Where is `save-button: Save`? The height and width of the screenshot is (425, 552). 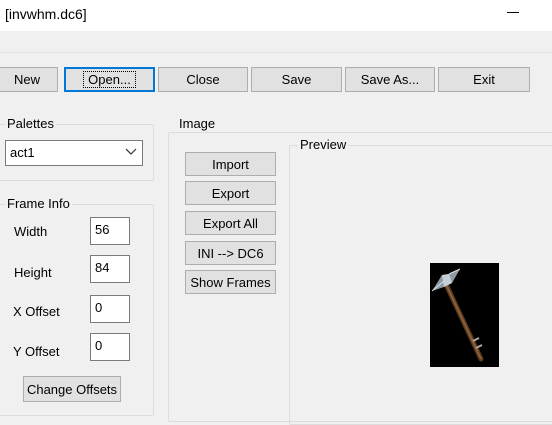 save-button: Save is located at coordinates (296, 79).